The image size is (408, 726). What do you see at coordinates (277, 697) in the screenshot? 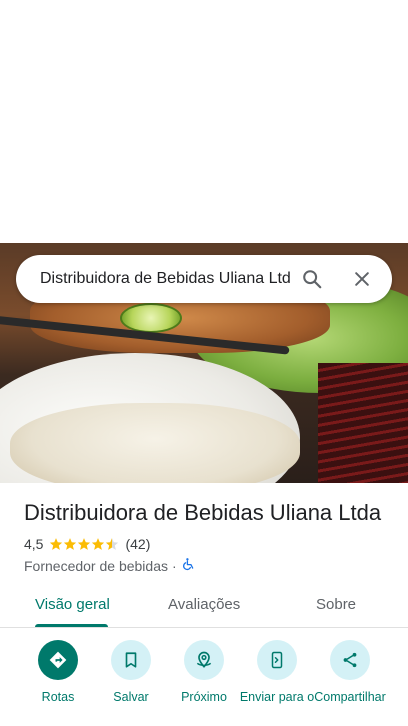
I see `send-to-phone-label: Enviar para o` at bounding box center [277, 697].